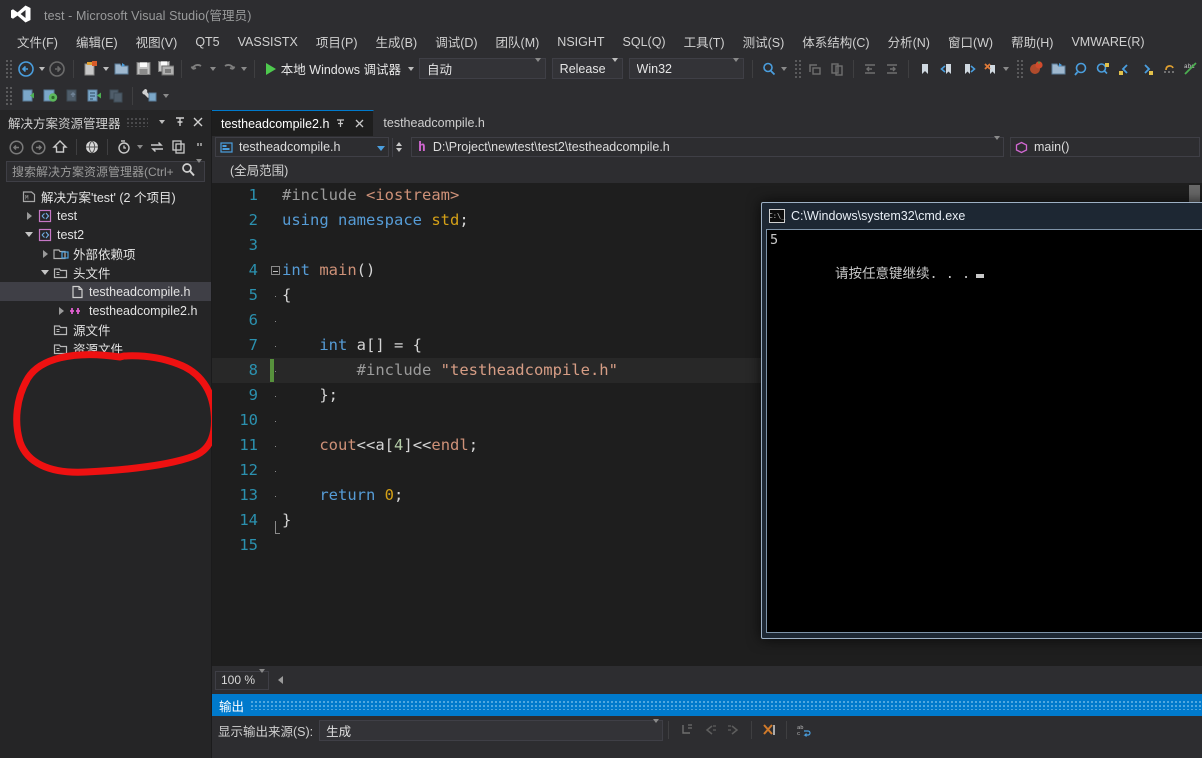  I want to click on open-file-icon, so click(121, 69).